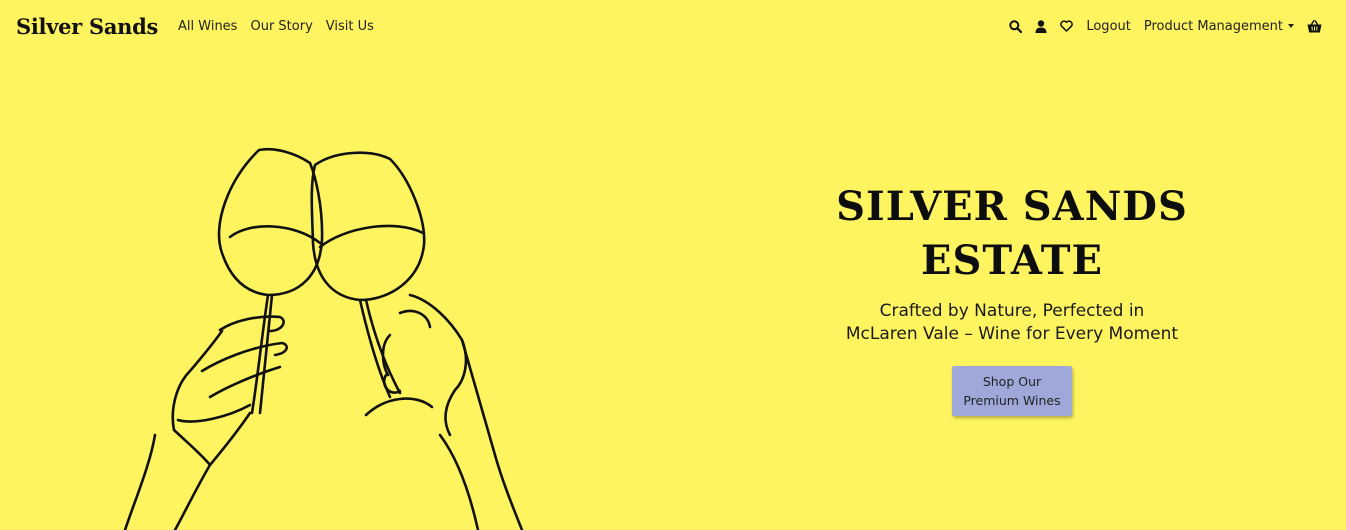  What do you see at coordinates (1016, 26) in the screenshot?
I see `search-icon` at bounding box center [1016, 26].